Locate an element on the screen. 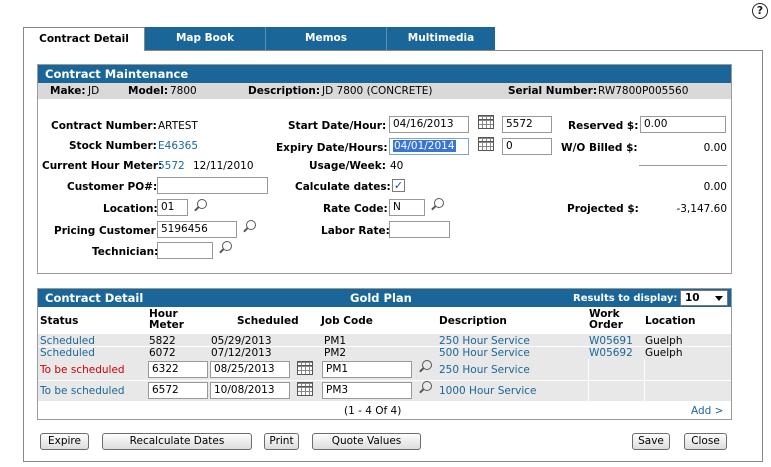  expiry-date-input: 04/01/2014 is located at coordinates (429, 146).